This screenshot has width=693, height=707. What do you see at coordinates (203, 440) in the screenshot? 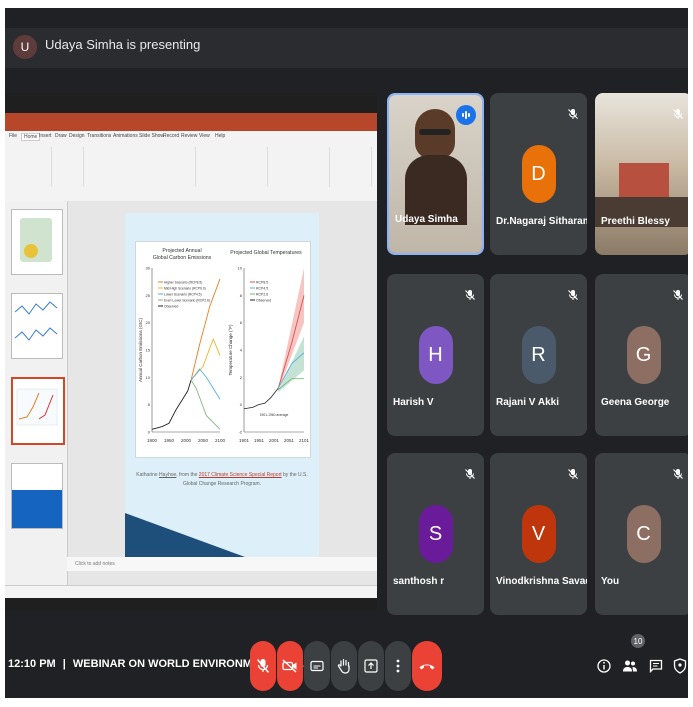
I see `tick-label: 2050` at bounding box center [203, 440].